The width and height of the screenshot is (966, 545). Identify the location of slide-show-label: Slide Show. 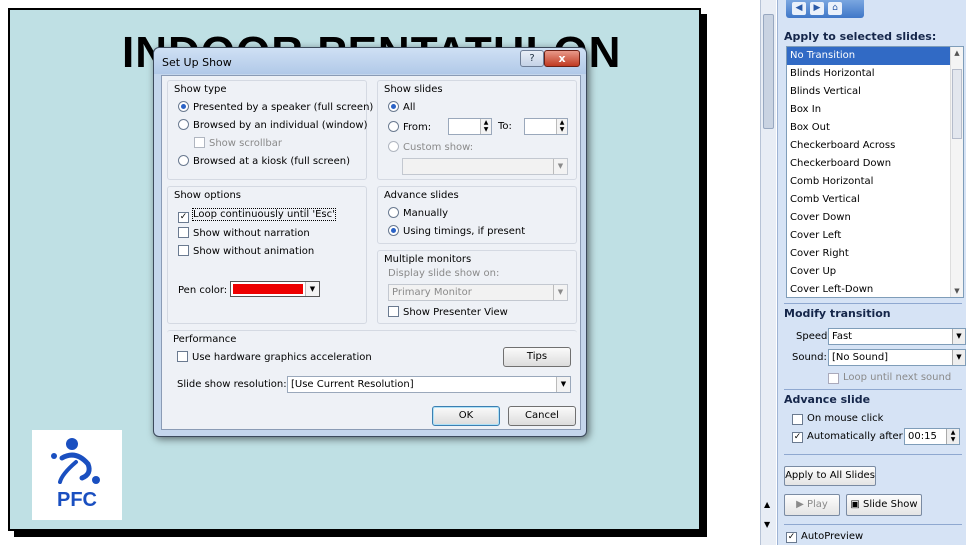
(890, 504).